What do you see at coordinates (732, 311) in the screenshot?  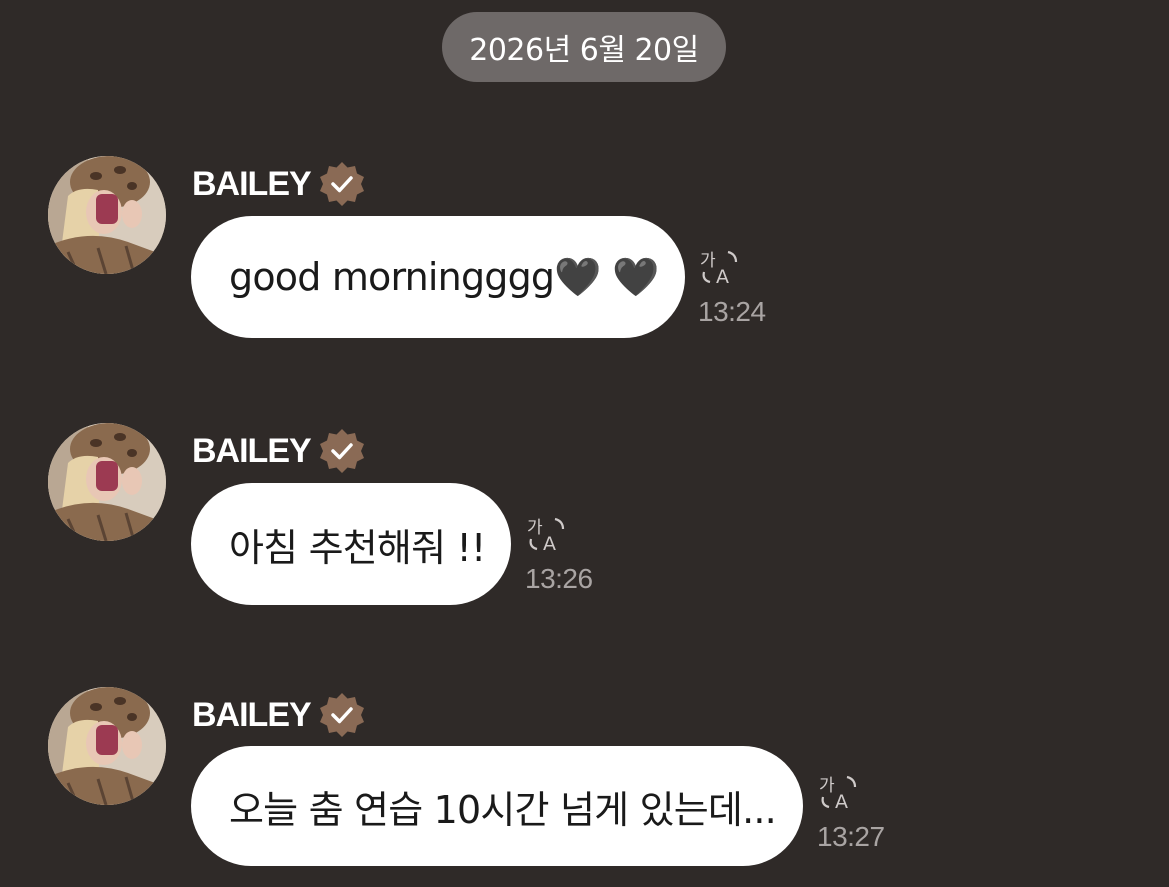 I see `message-time: 13:24` at bounding box center [732, 311].